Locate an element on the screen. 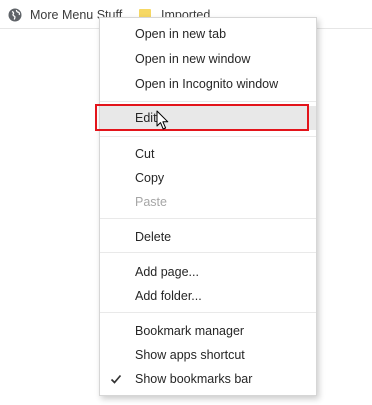  menu-item-paste: Paste is located at coordinates (151, 202).